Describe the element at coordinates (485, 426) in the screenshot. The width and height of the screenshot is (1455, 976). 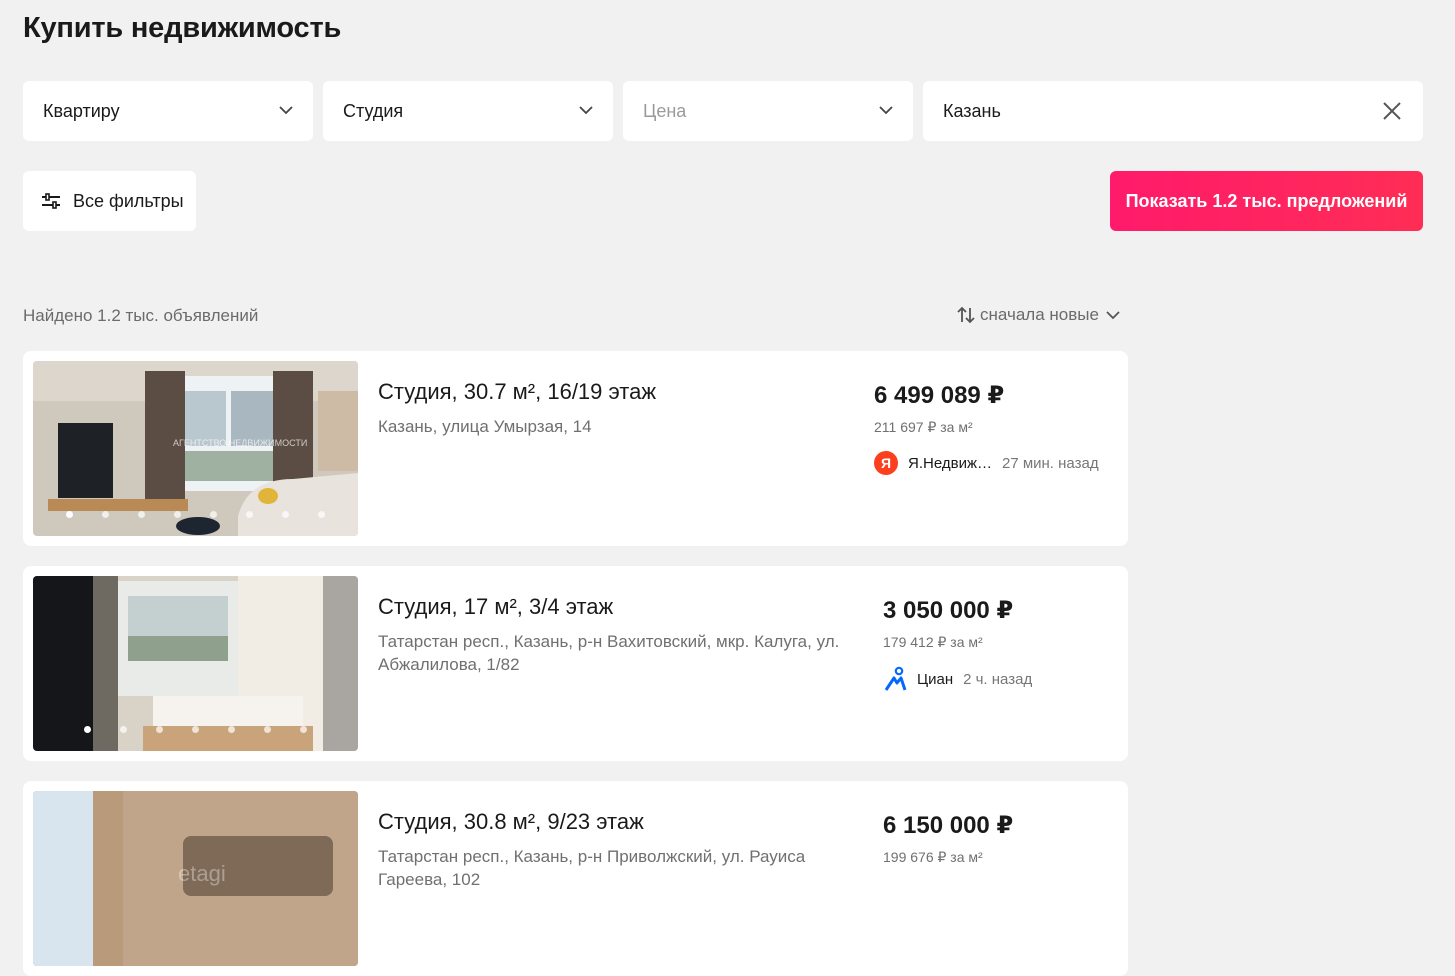
I see `listing-address: Казань, улица Умырзая, 14` at that location.